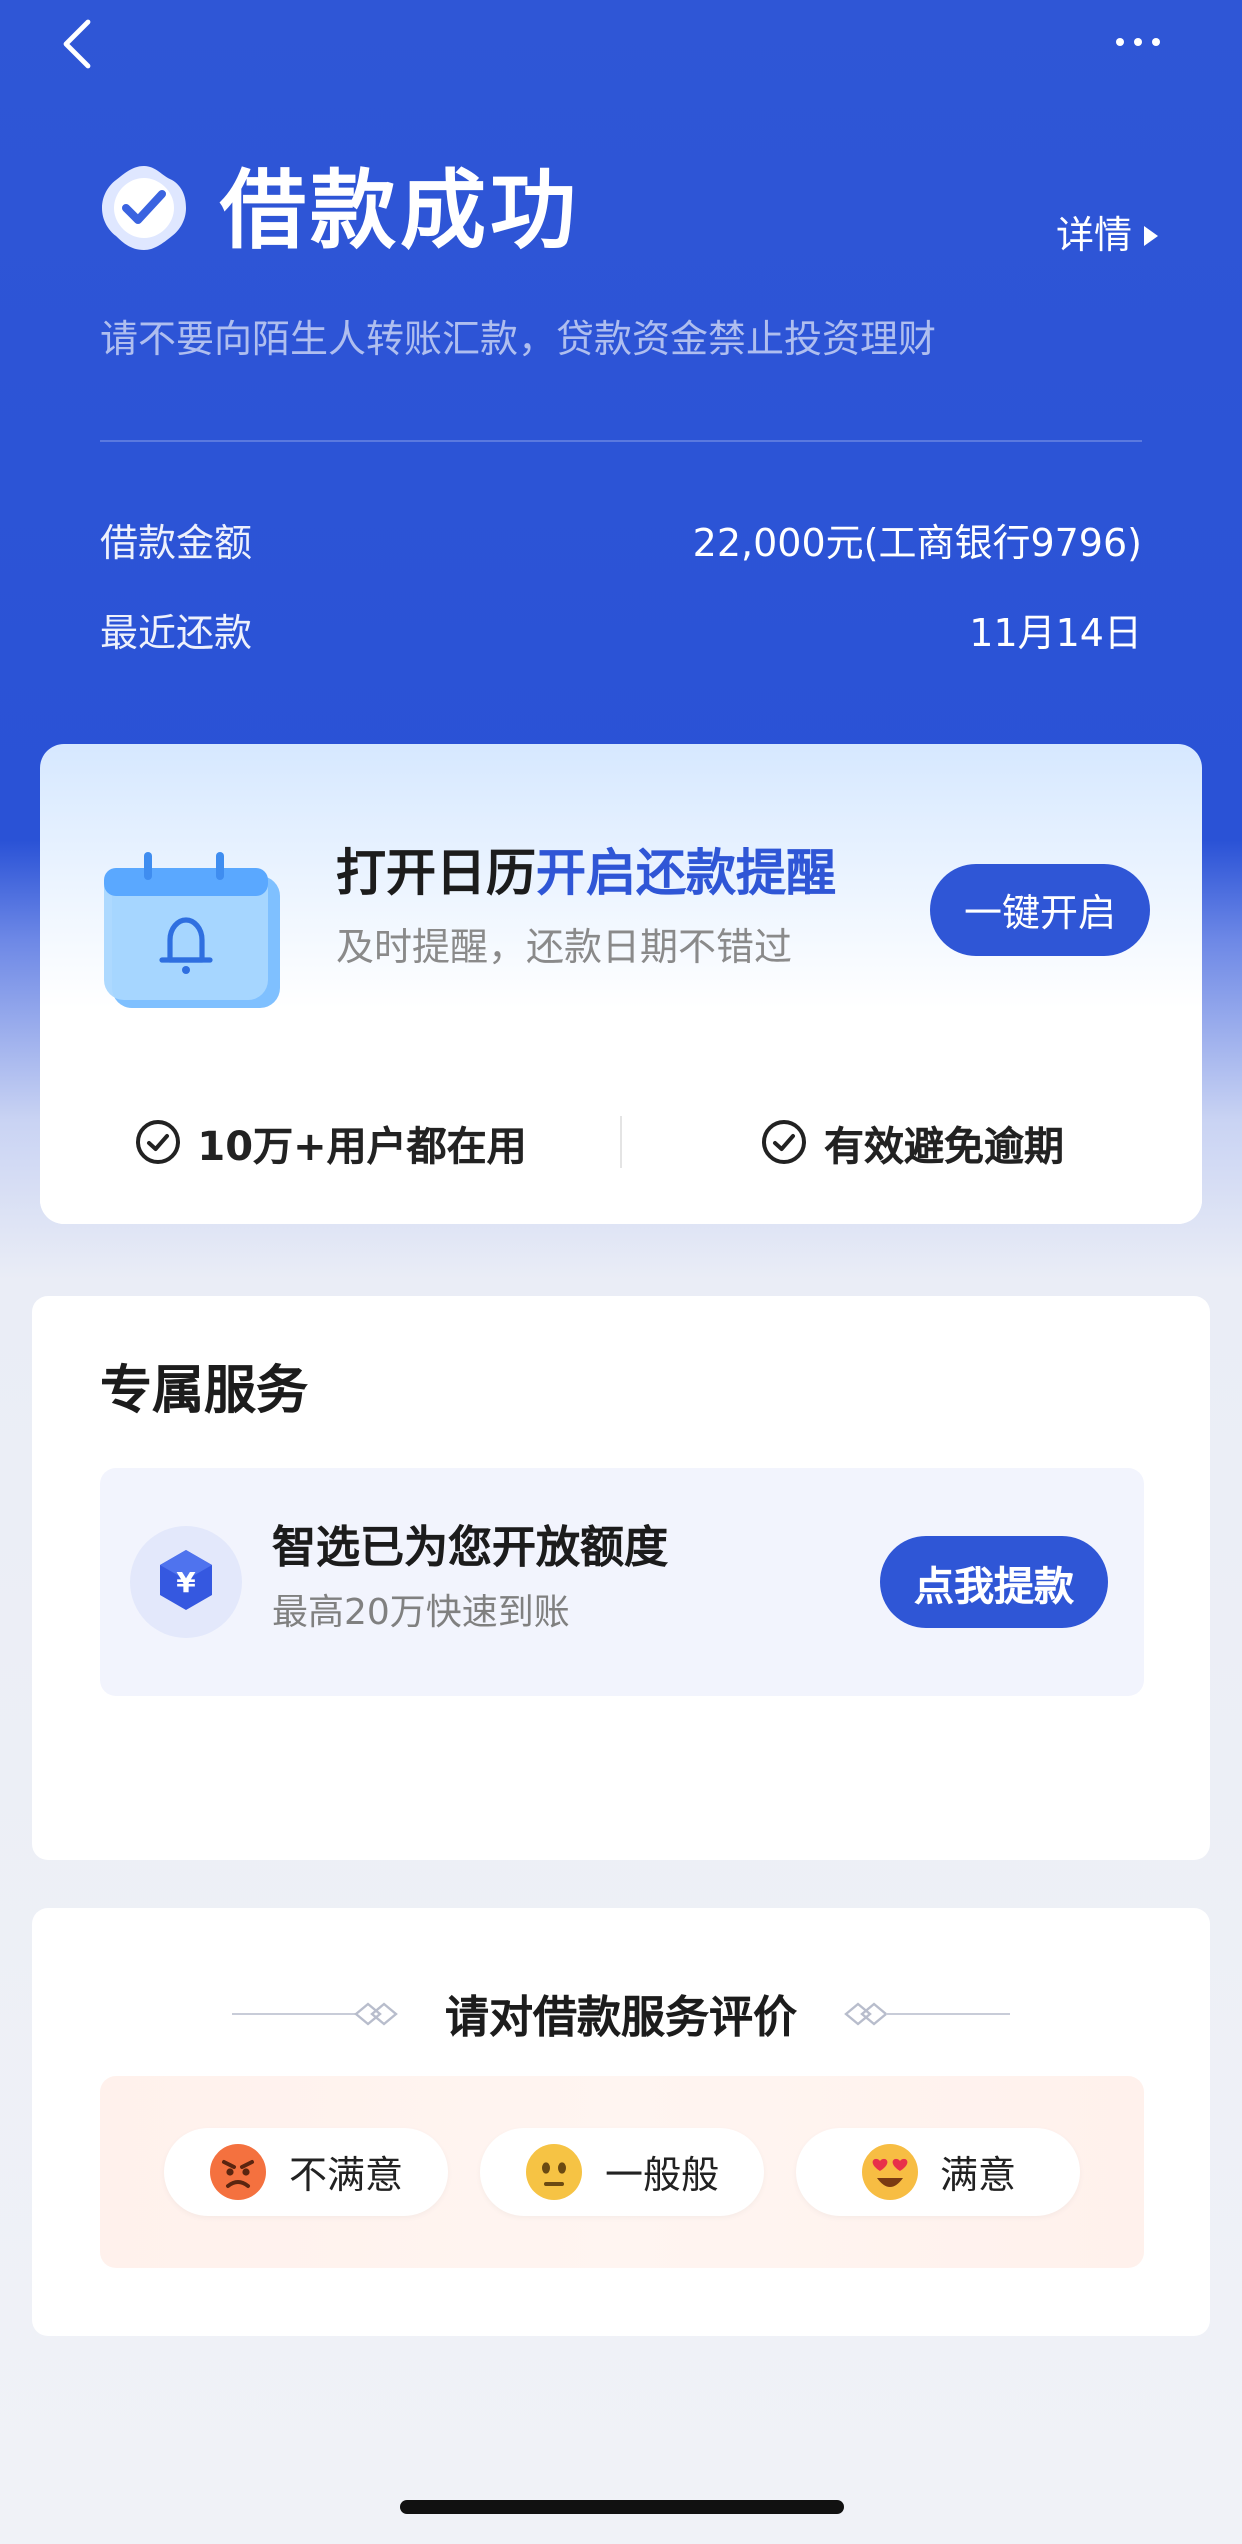 The height and width of the screenshot is (2544, 1242). I want to click on loan-amount-label: 借款金额, so click(176, 543).